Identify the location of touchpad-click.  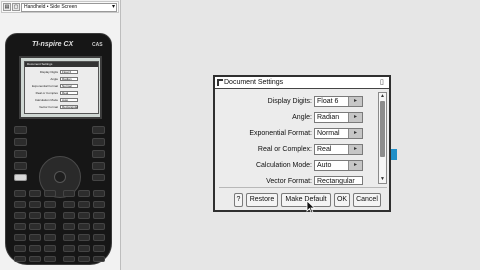
(60, 177).